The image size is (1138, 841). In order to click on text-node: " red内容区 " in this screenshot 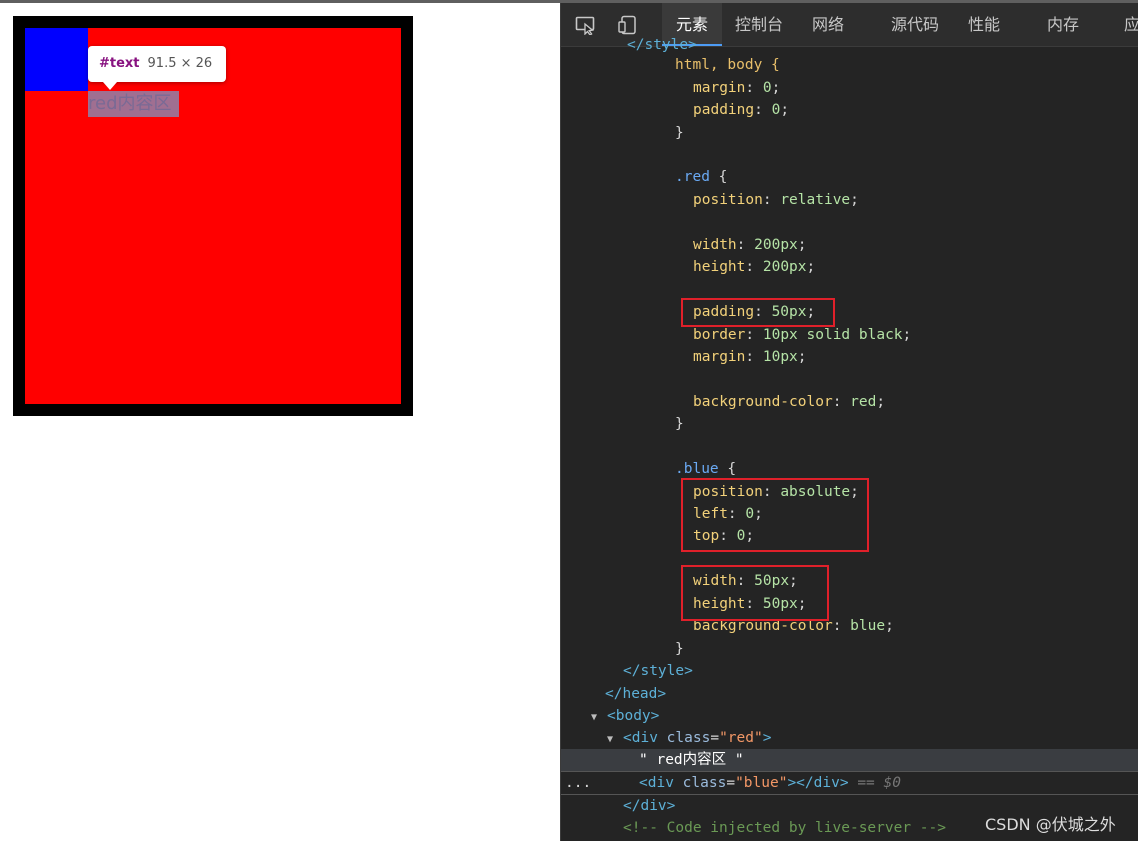, I will do `click(691, 760)`.